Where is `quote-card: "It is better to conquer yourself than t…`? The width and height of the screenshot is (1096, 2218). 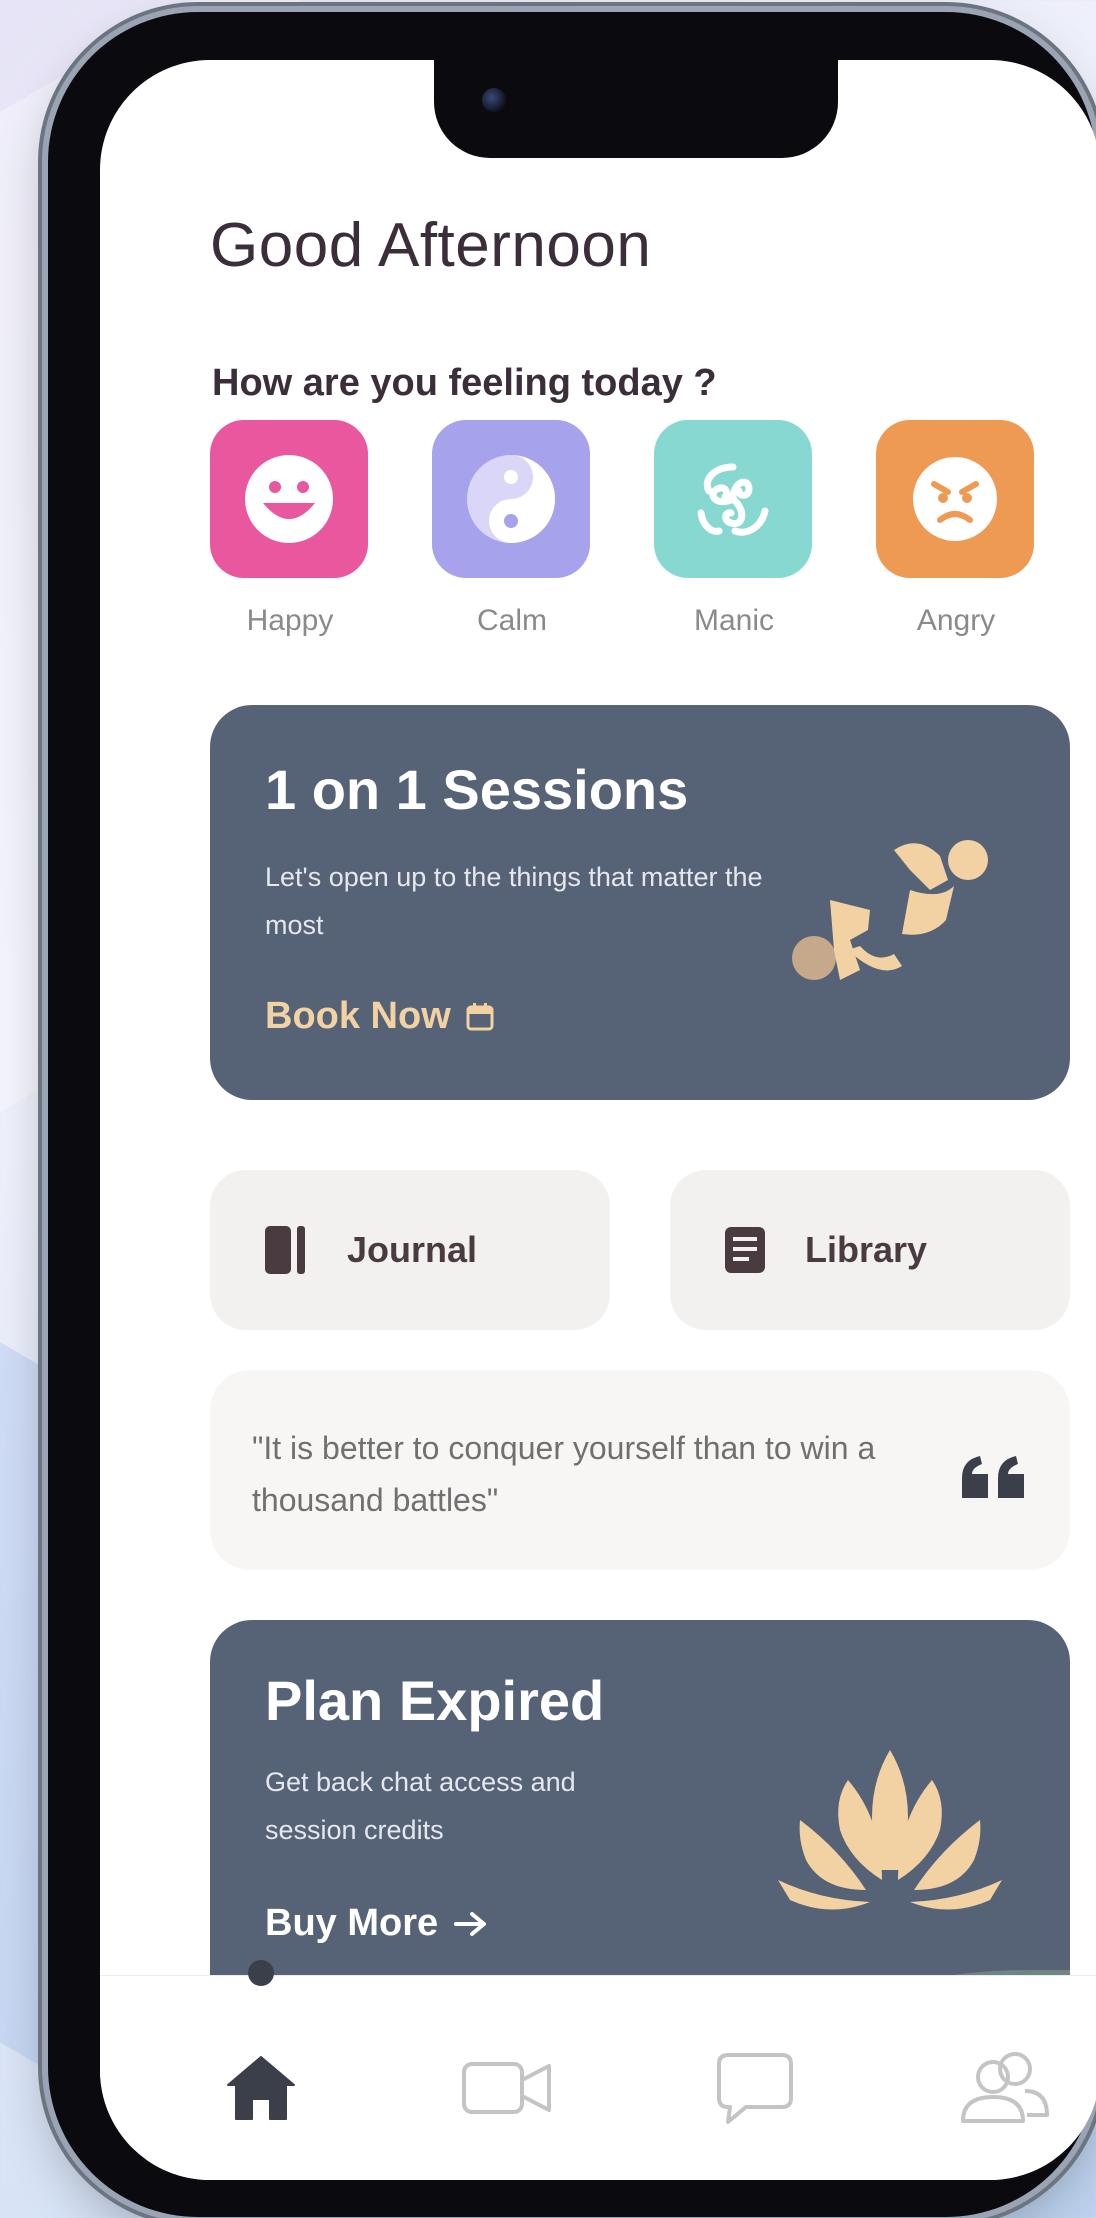
quote-card: "It is better to conquer yourself than t… is located at coordinates (640, 1470).